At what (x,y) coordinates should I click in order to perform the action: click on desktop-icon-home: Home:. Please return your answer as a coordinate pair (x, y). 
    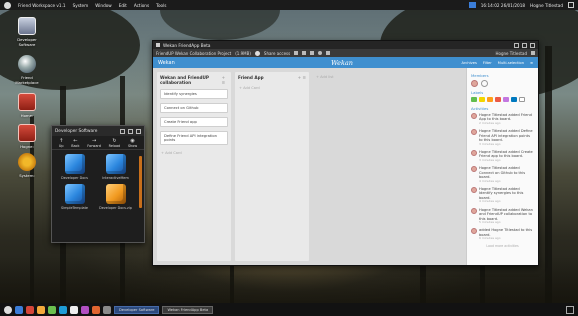
    Looking at the image, I should click on (27, 105).